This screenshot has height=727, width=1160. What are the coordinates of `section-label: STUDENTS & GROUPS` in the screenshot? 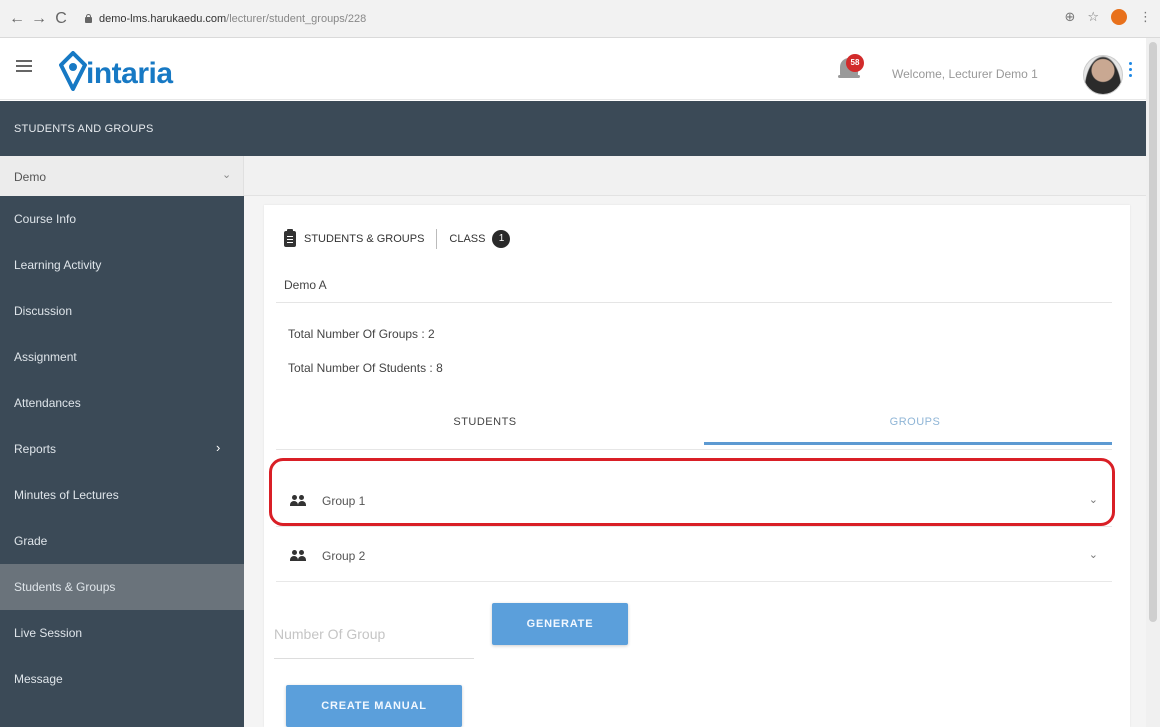 It's located at (364, 239).